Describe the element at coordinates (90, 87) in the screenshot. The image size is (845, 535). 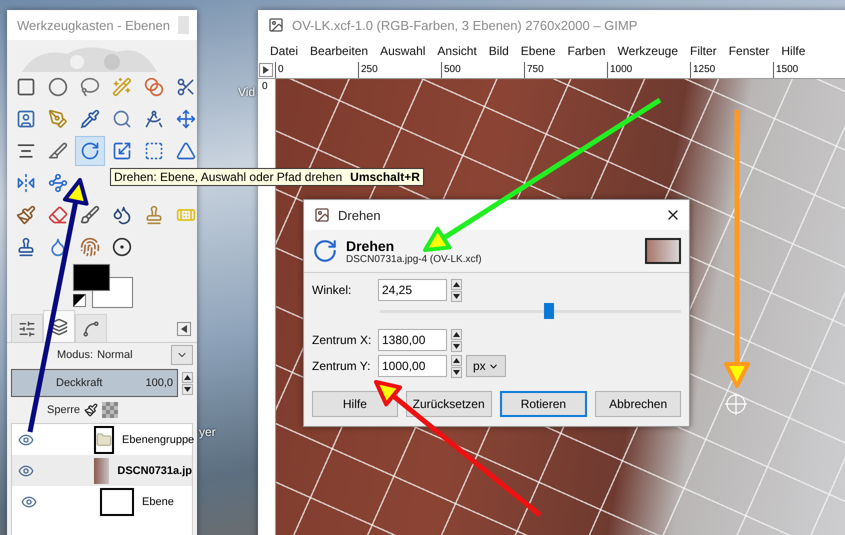
I see `lasso-icon` at that location.